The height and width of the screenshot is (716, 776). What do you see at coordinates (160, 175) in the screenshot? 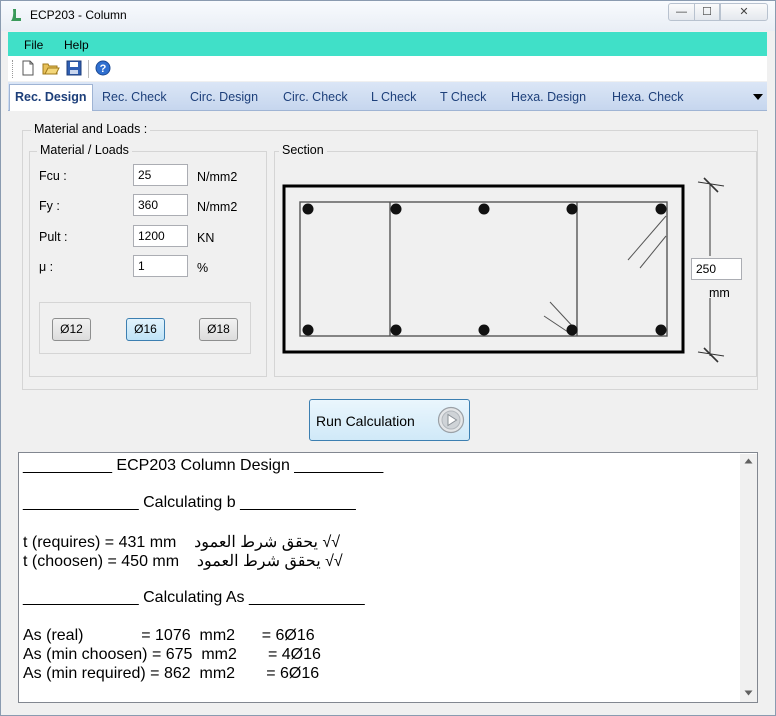
I see `fcu-input` at bounding box center [160, 175].